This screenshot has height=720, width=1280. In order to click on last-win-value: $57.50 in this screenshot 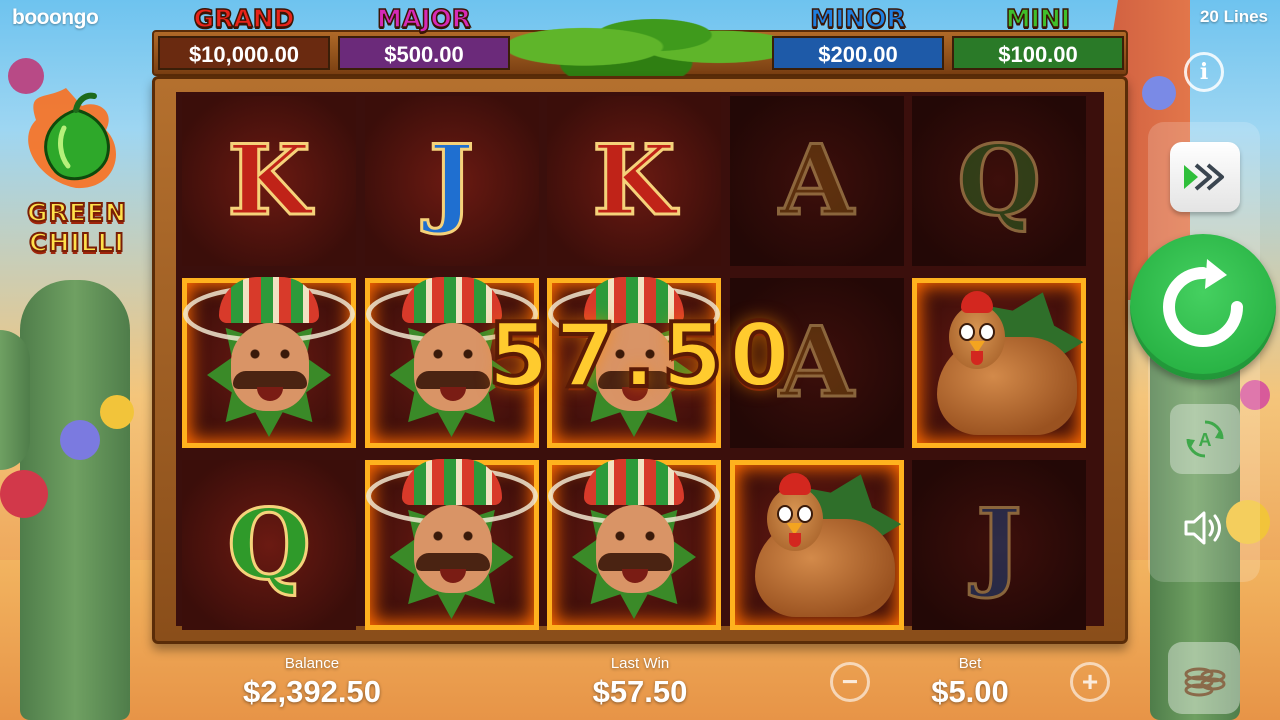, I will do `click(640, 691)`.